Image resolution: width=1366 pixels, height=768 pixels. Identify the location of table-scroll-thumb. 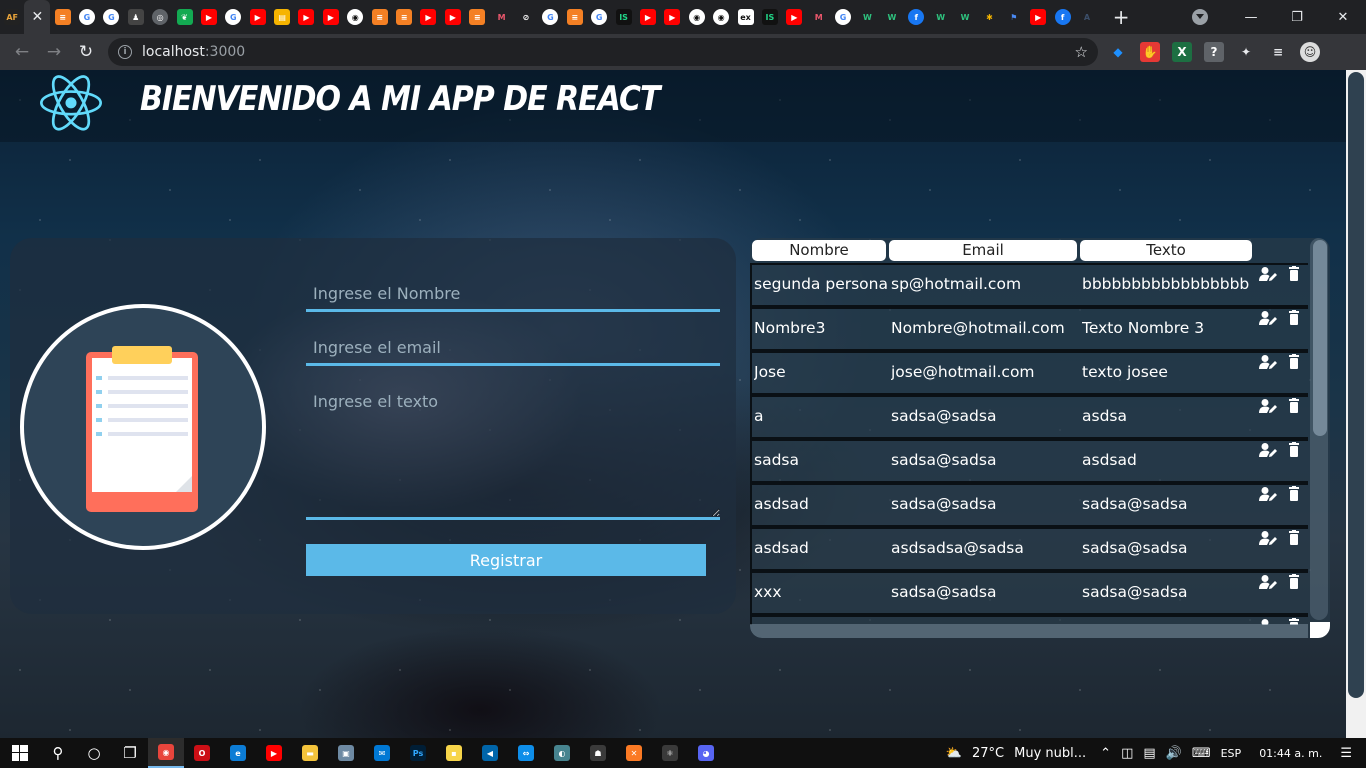
(1320, 338).